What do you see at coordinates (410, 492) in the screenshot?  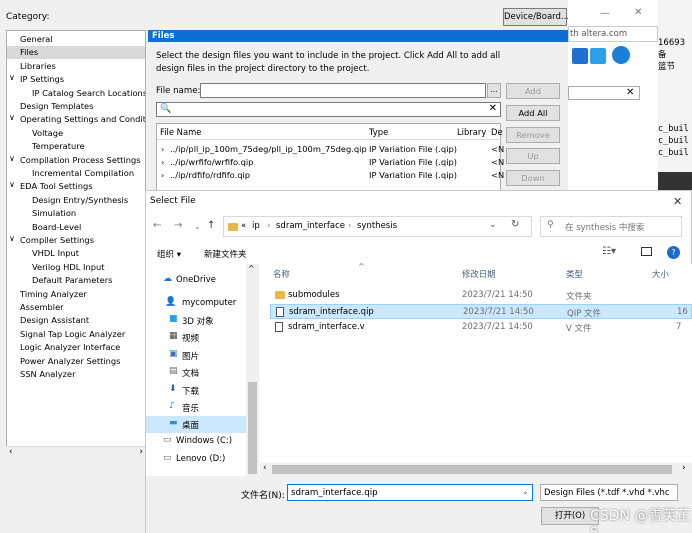 I see `file-name-combobox: sdram_interface.qip ⌄` at bounding box center [410, 492].